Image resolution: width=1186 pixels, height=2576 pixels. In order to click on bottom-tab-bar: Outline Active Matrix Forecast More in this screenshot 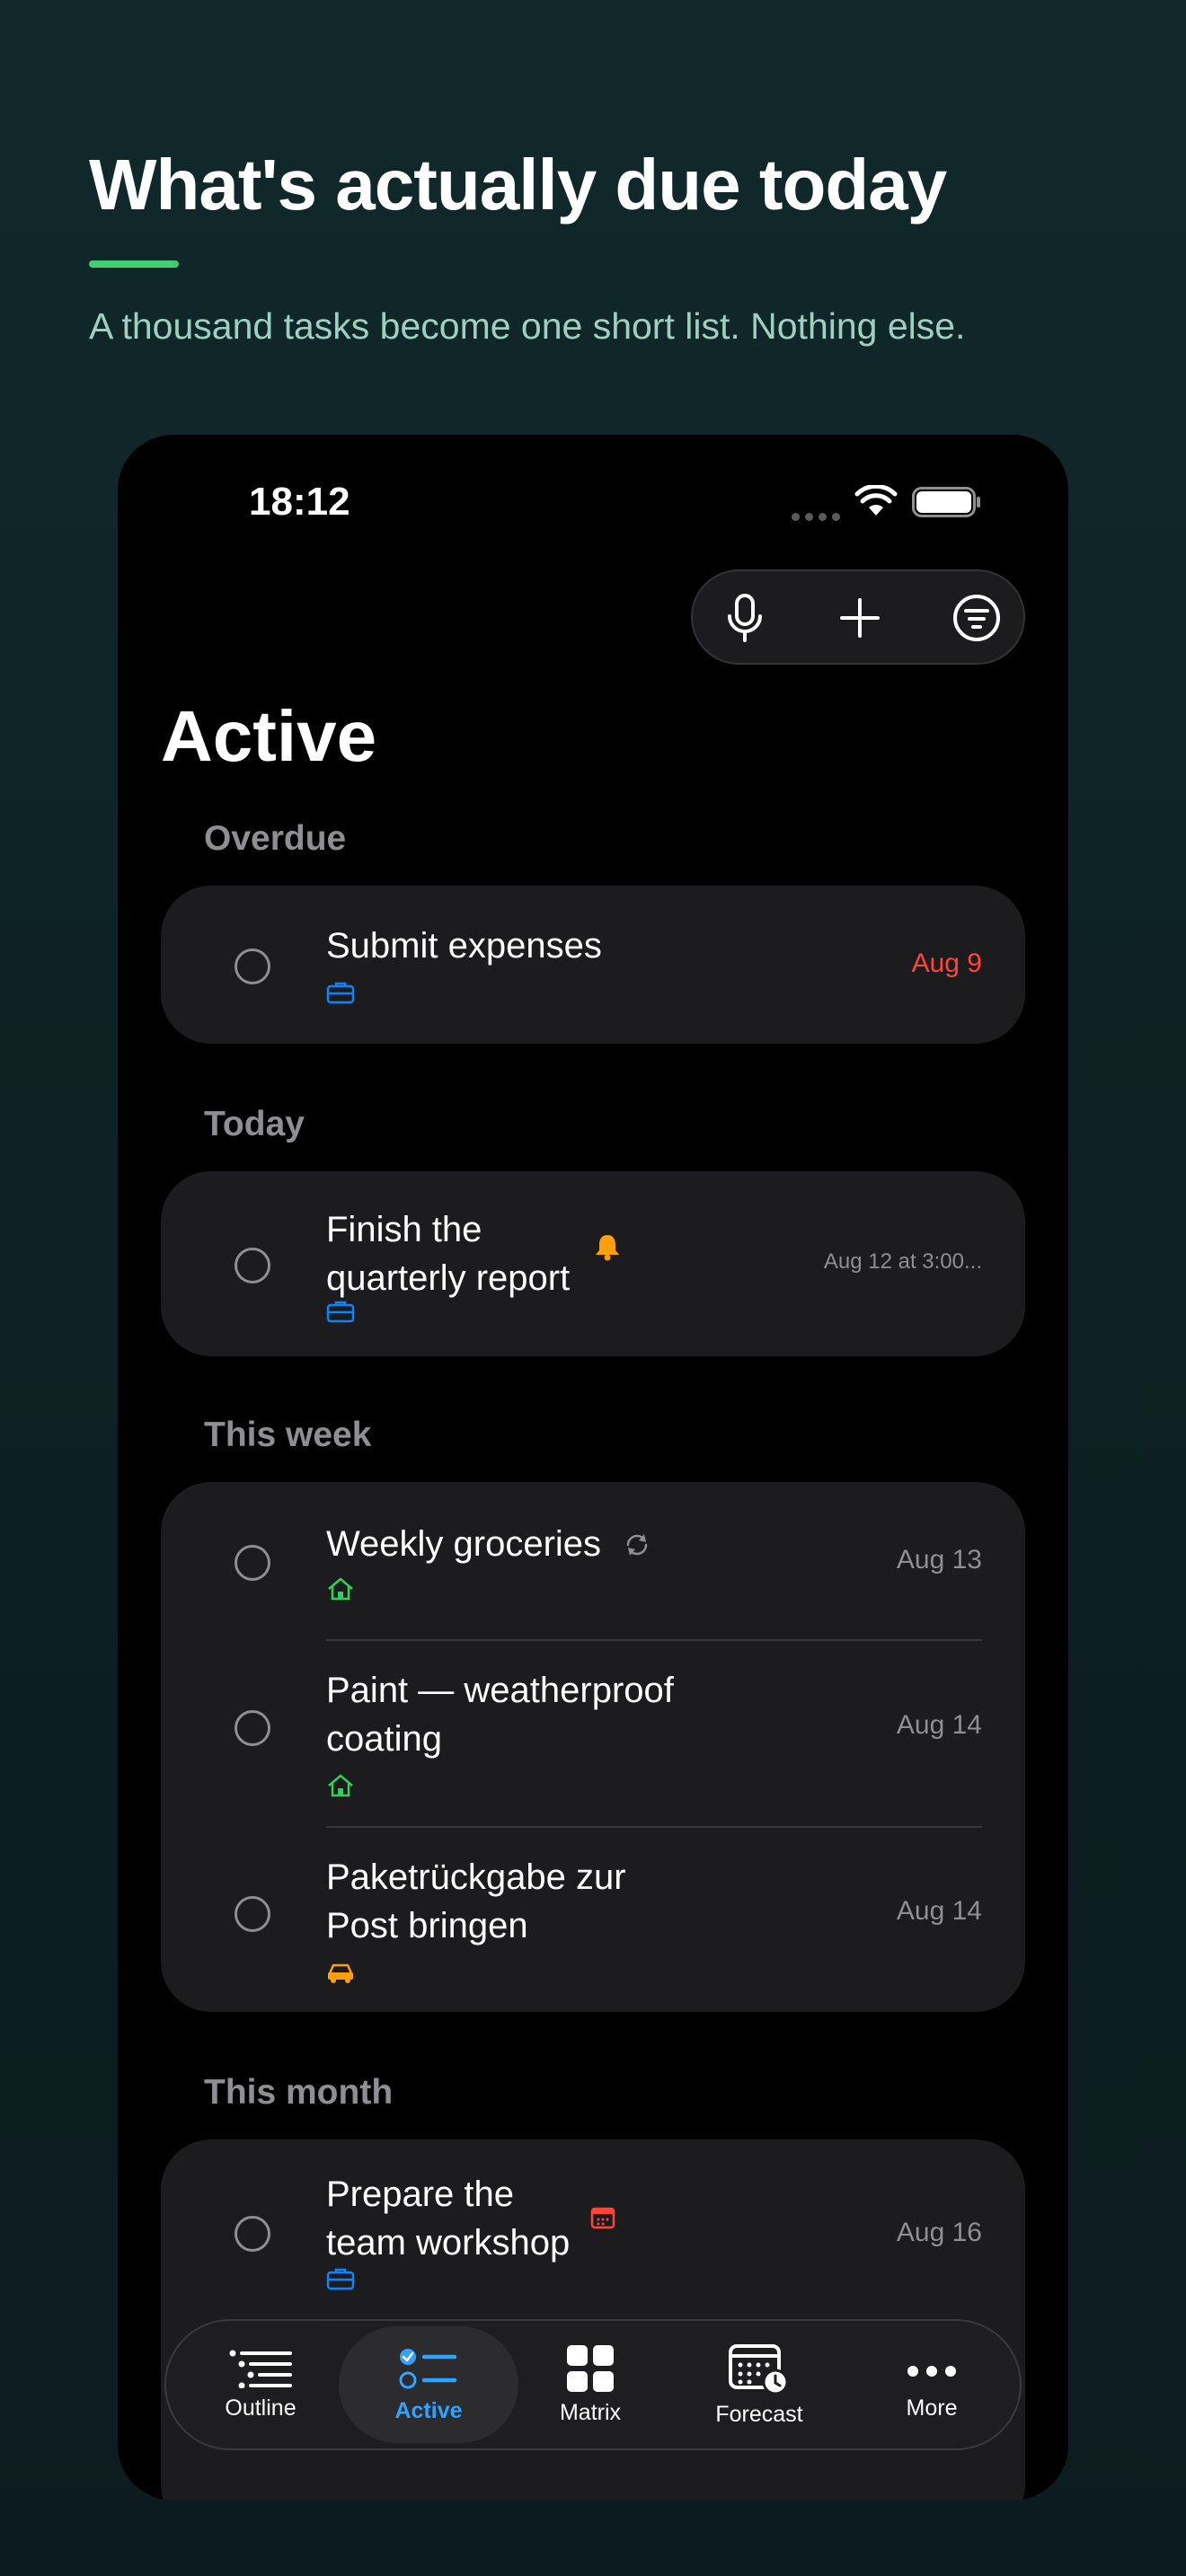, I will do `click(593, 2384)`.